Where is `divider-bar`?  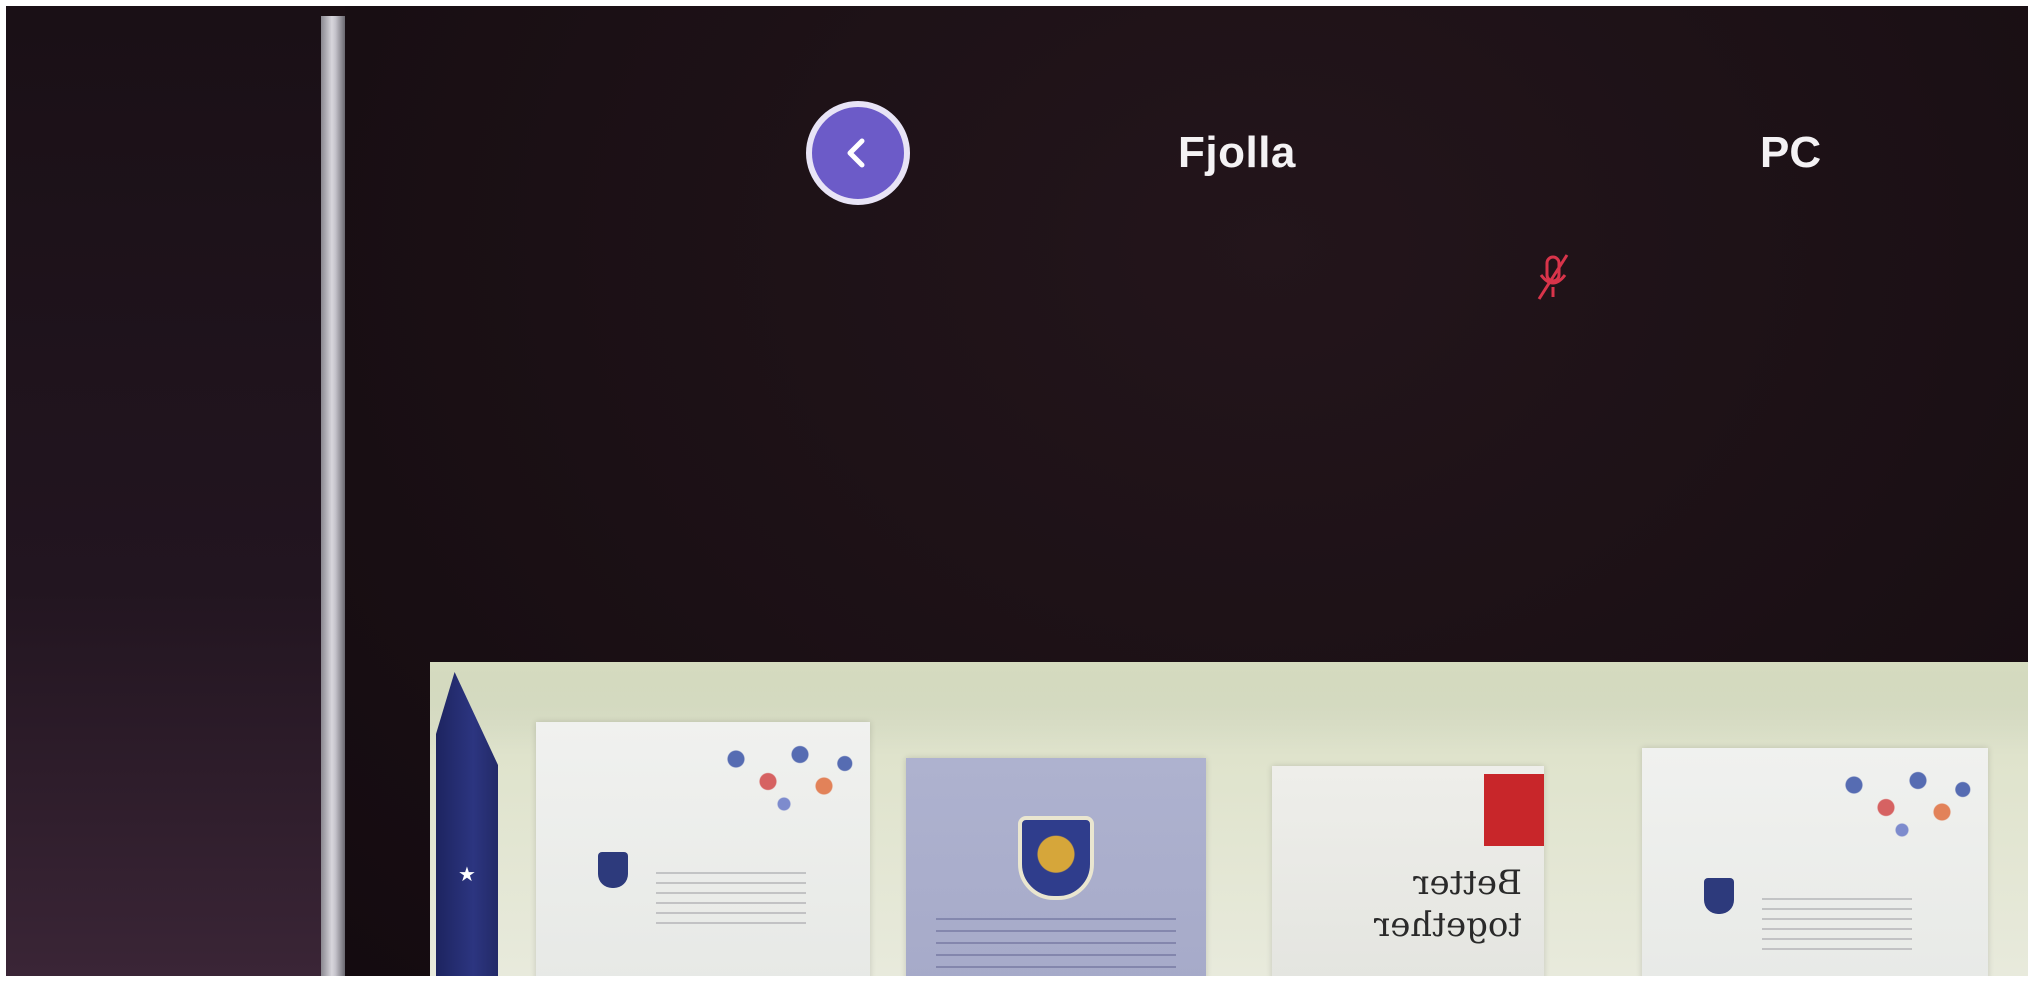 divider-bar is located at coordinates (333, 496).